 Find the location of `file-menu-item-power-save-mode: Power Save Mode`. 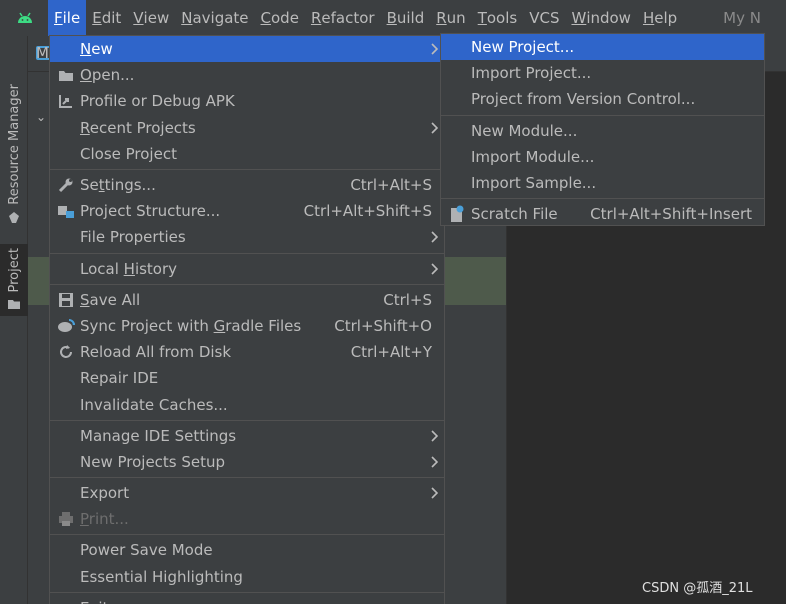

file-menu-item-power-save-mode: Power Save Mode is located at coordinates (247, 550).